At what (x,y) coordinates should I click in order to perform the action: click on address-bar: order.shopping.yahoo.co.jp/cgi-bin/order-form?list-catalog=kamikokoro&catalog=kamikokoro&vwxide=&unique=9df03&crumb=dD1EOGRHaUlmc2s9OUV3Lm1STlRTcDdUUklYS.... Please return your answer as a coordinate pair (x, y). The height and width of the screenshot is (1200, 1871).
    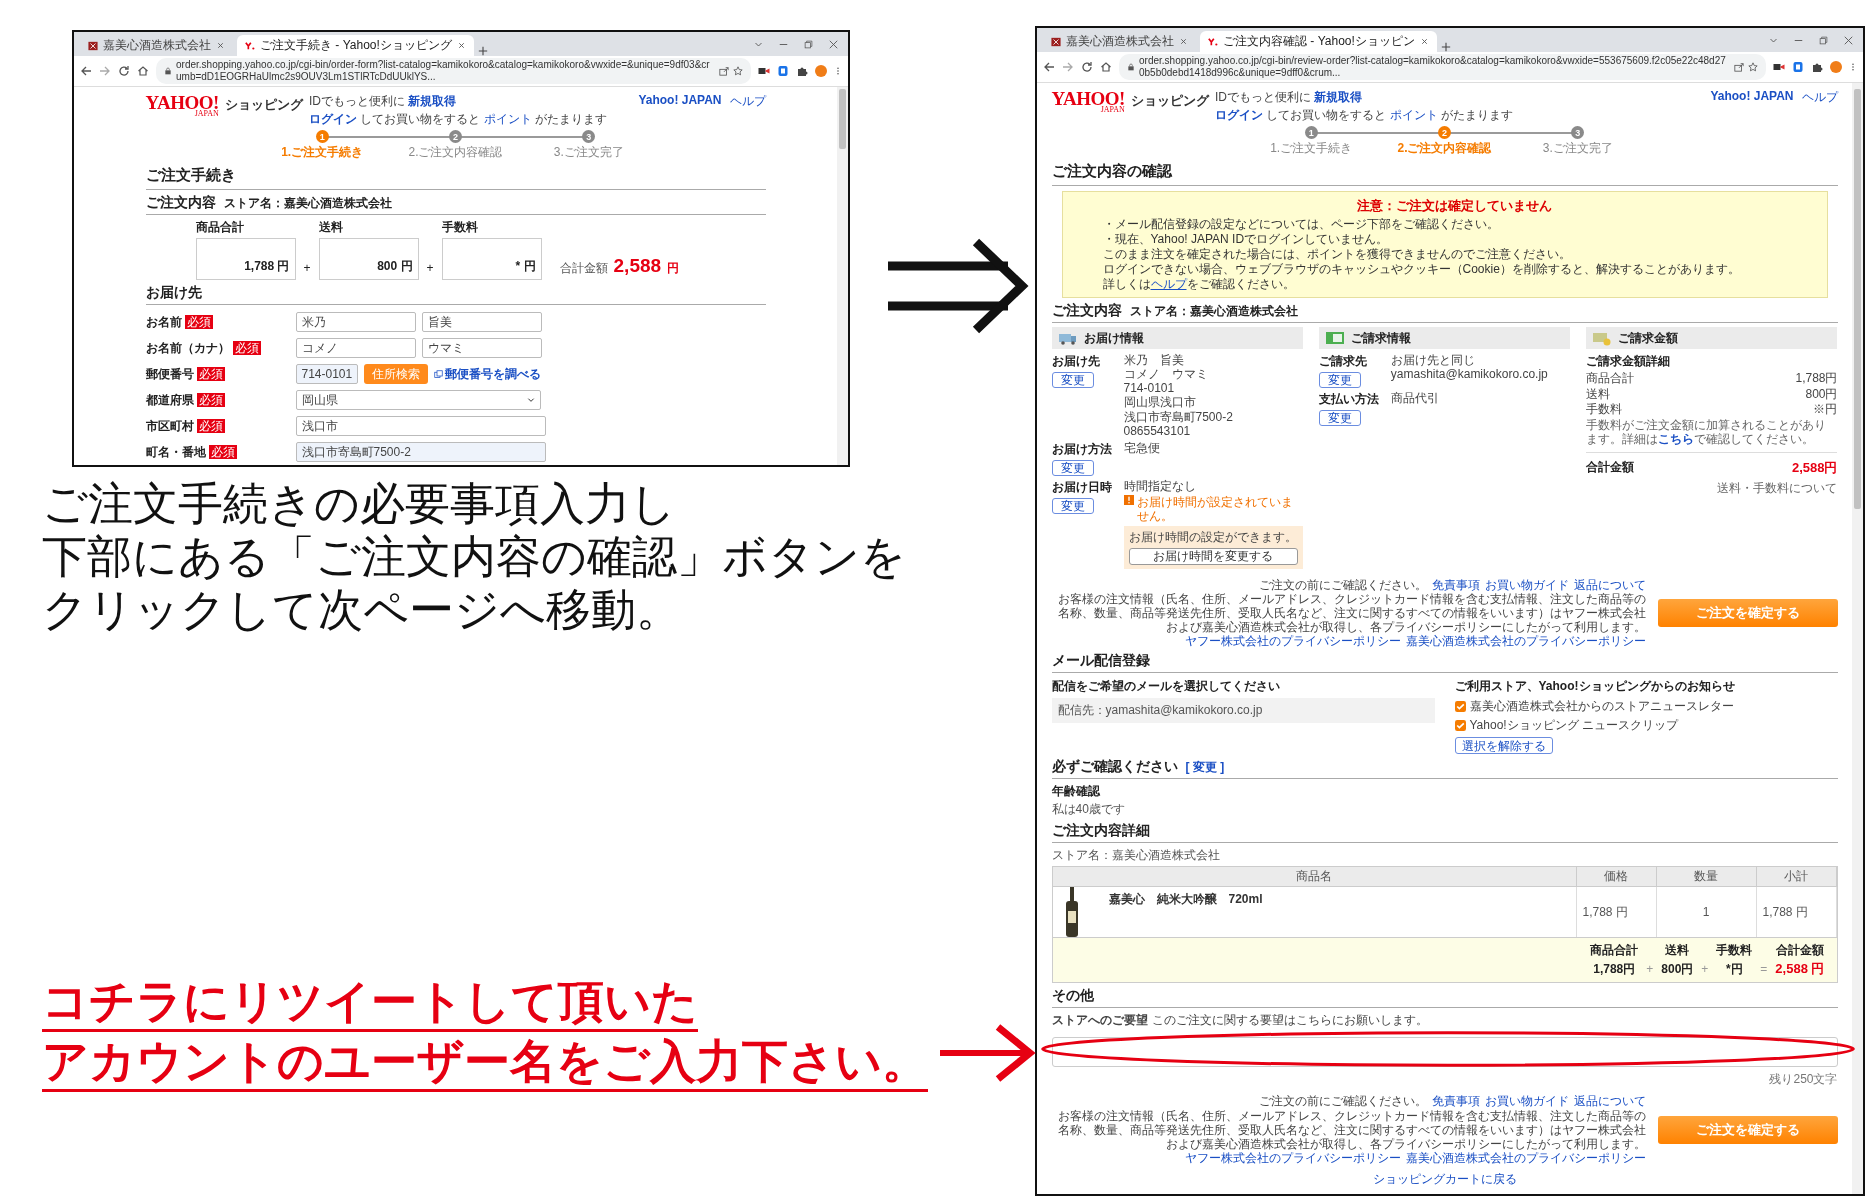
    Looking at the image, I should click on (453, 71).